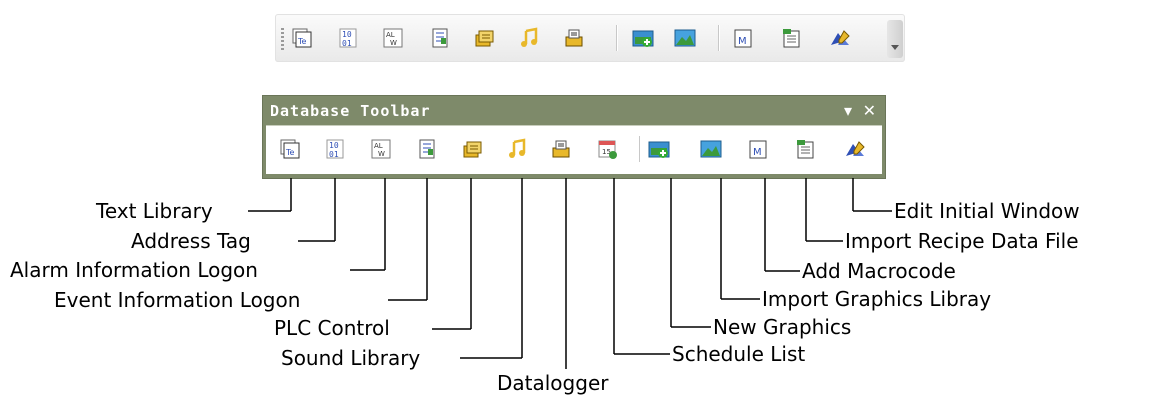 The image size is (1168, 399). Describe the element at coordinates (134, 270) in the screenshot. I see `alarm-info-callout-label: Alarm Information Logon` at that location.